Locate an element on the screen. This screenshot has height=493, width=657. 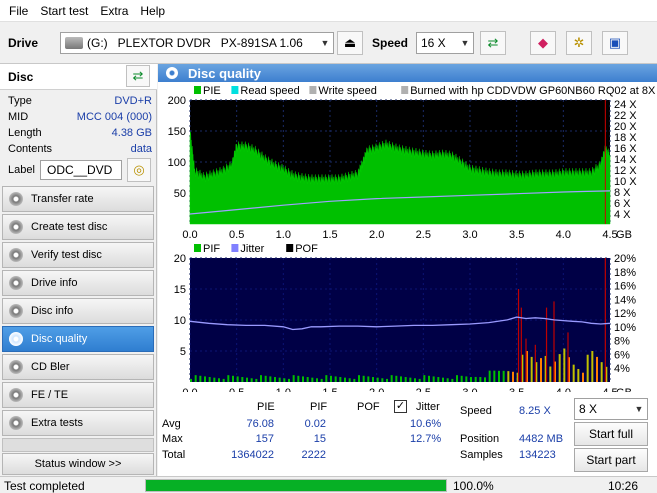
nav-label: Extra tests is located at coordinates (57, 423).